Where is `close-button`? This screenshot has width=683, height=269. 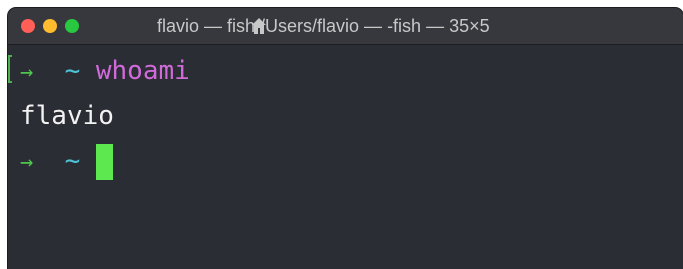 close-button is located at coordinates (28, 26).